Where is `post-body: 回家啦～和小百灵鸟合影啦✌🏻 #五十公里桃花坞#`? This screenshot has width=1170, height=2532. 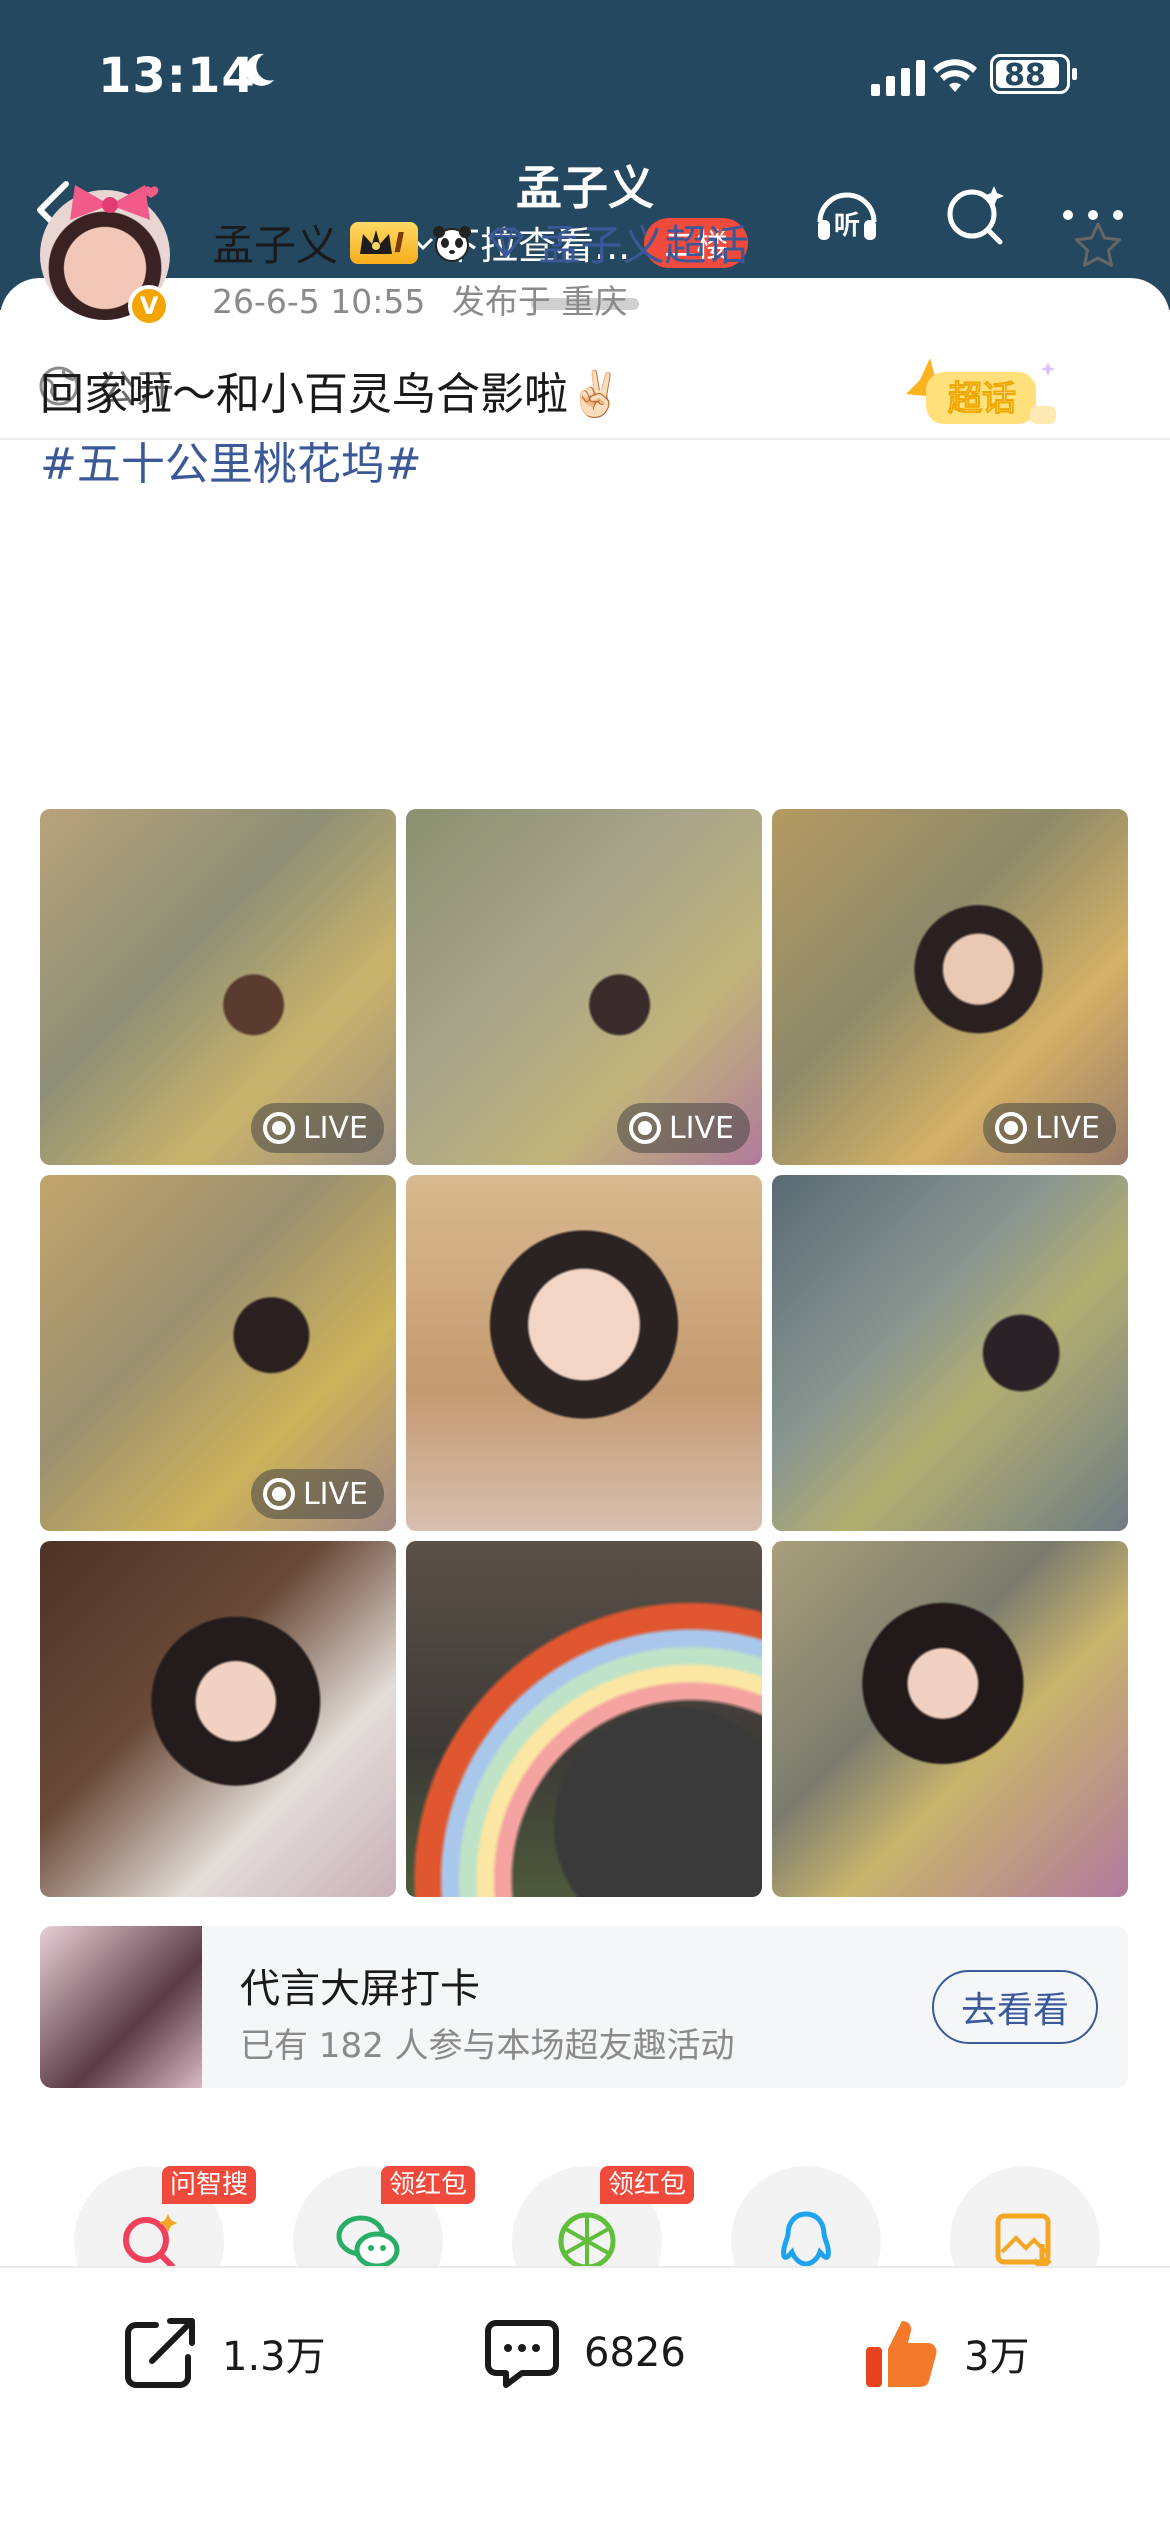
post-body: 回家啦～和小百灵鸟合影啦✌🏻 #五十公里桃花坞# is located at coordinates (331, 430).